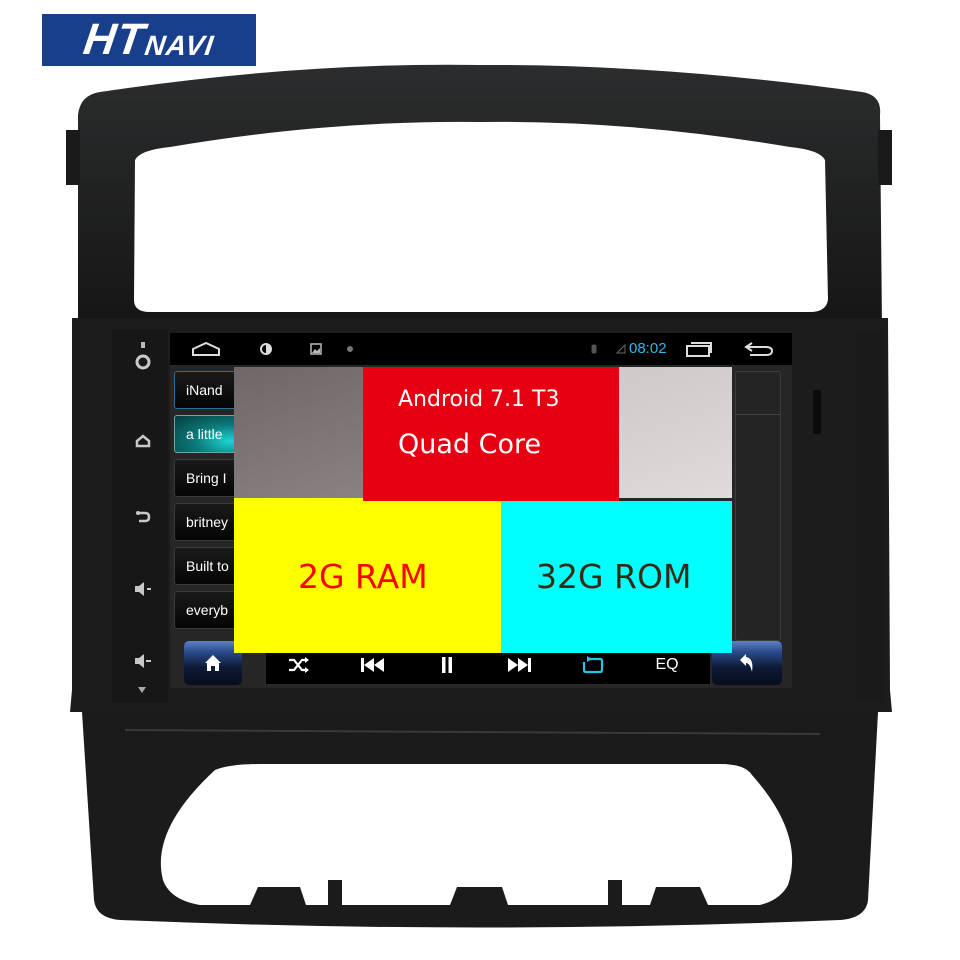 This screenshot has height=960, width=960. I want to click on back-arrow-icon, so click(759, 349).